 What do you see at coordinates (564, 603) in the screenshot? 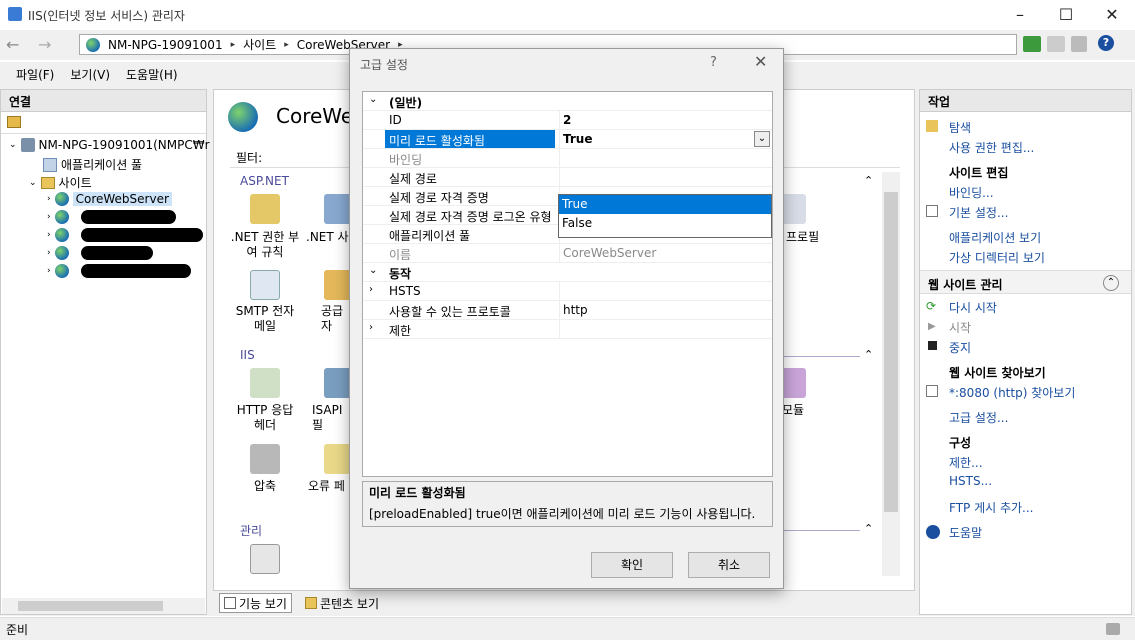
I see `view-tabs: 기능 보기 콘텐츠 보기` at bounding box center [564, 603].